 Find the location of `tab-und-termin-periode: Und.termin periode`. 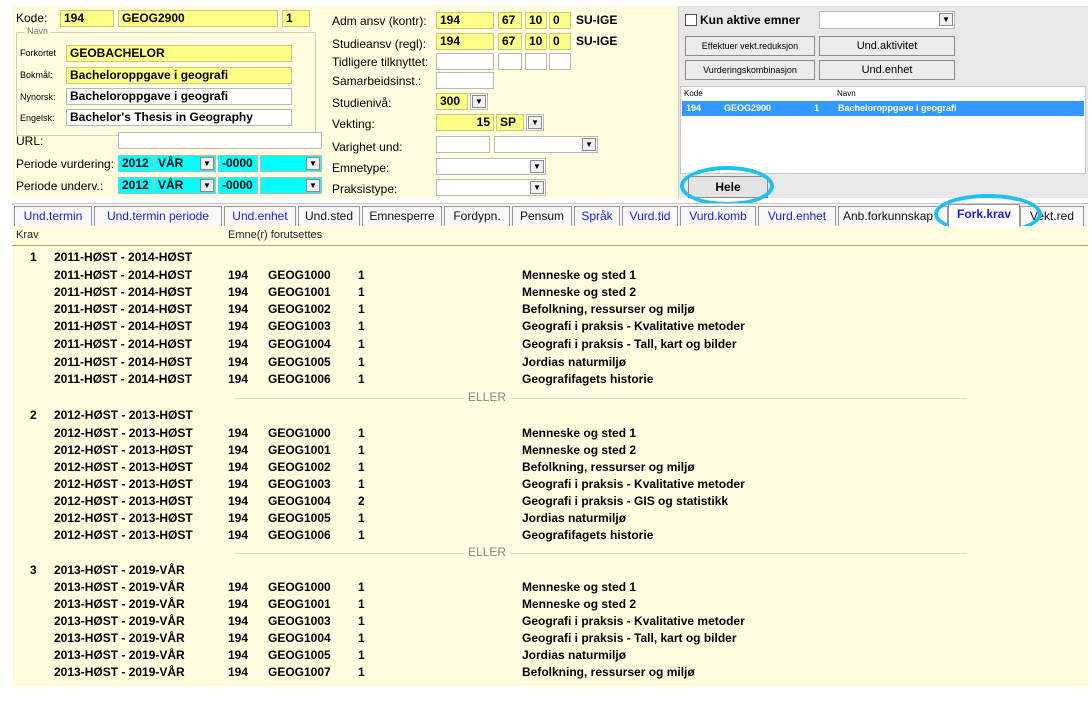

tab-und-termin-periode: Und.termin periode is located at coordinates (158, 216).